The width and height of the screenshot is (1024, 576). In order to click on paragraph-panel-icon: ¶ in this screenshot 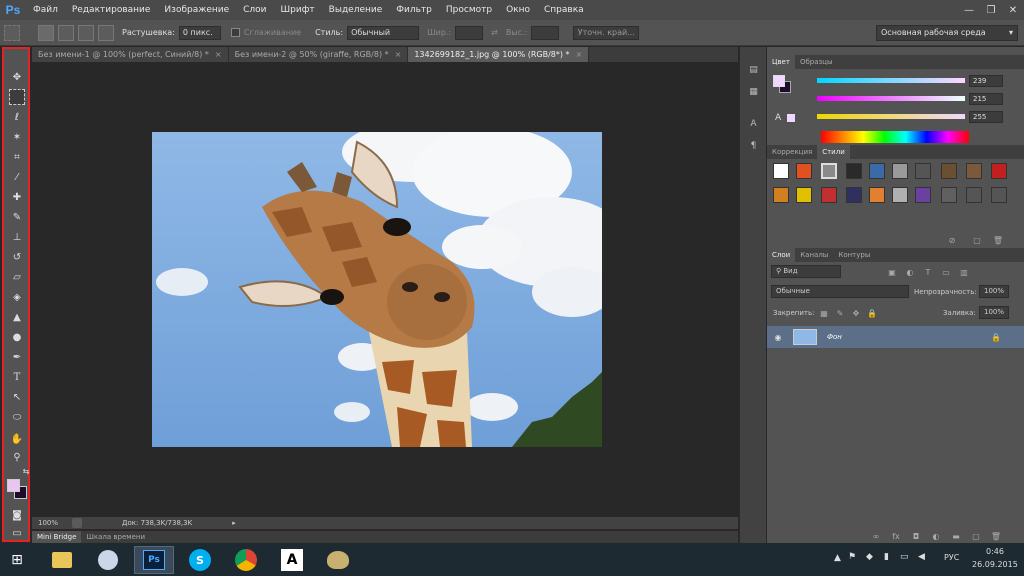, I will do `click(753, 145)`.